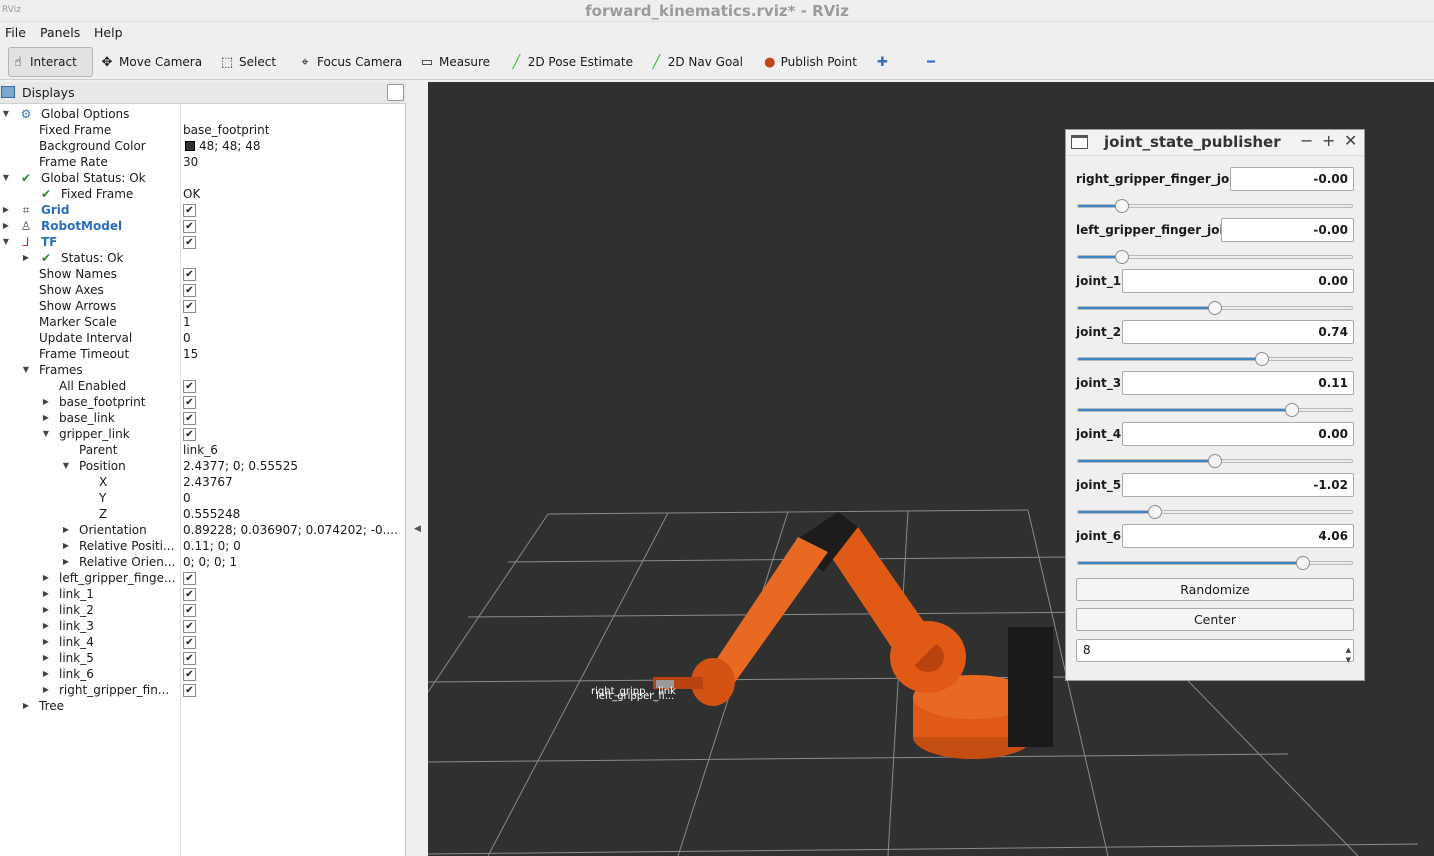 Image resolution: width=1434 pixels, height=856 pixels. I want to click on joint-value-field: 0.00, so click(1238, 434).